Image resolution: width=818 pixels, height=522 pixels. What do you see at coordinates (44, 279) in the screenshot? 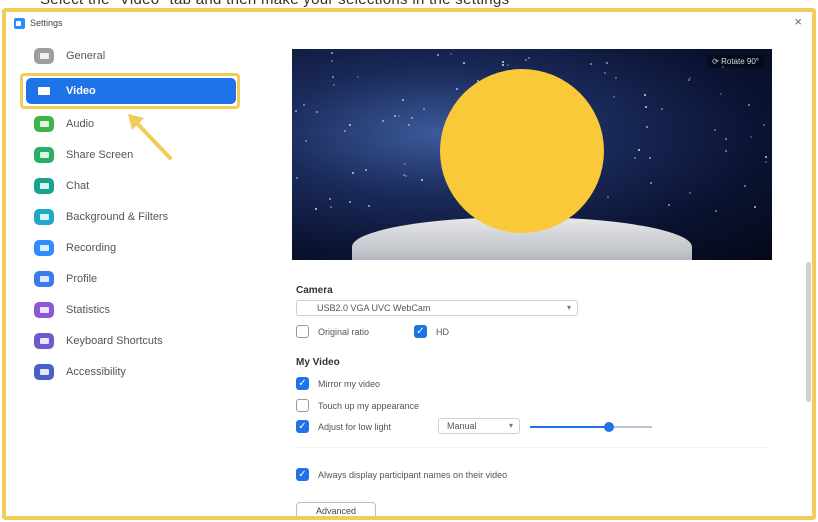
I see `profile-icon` at bounding box center [44, 279].